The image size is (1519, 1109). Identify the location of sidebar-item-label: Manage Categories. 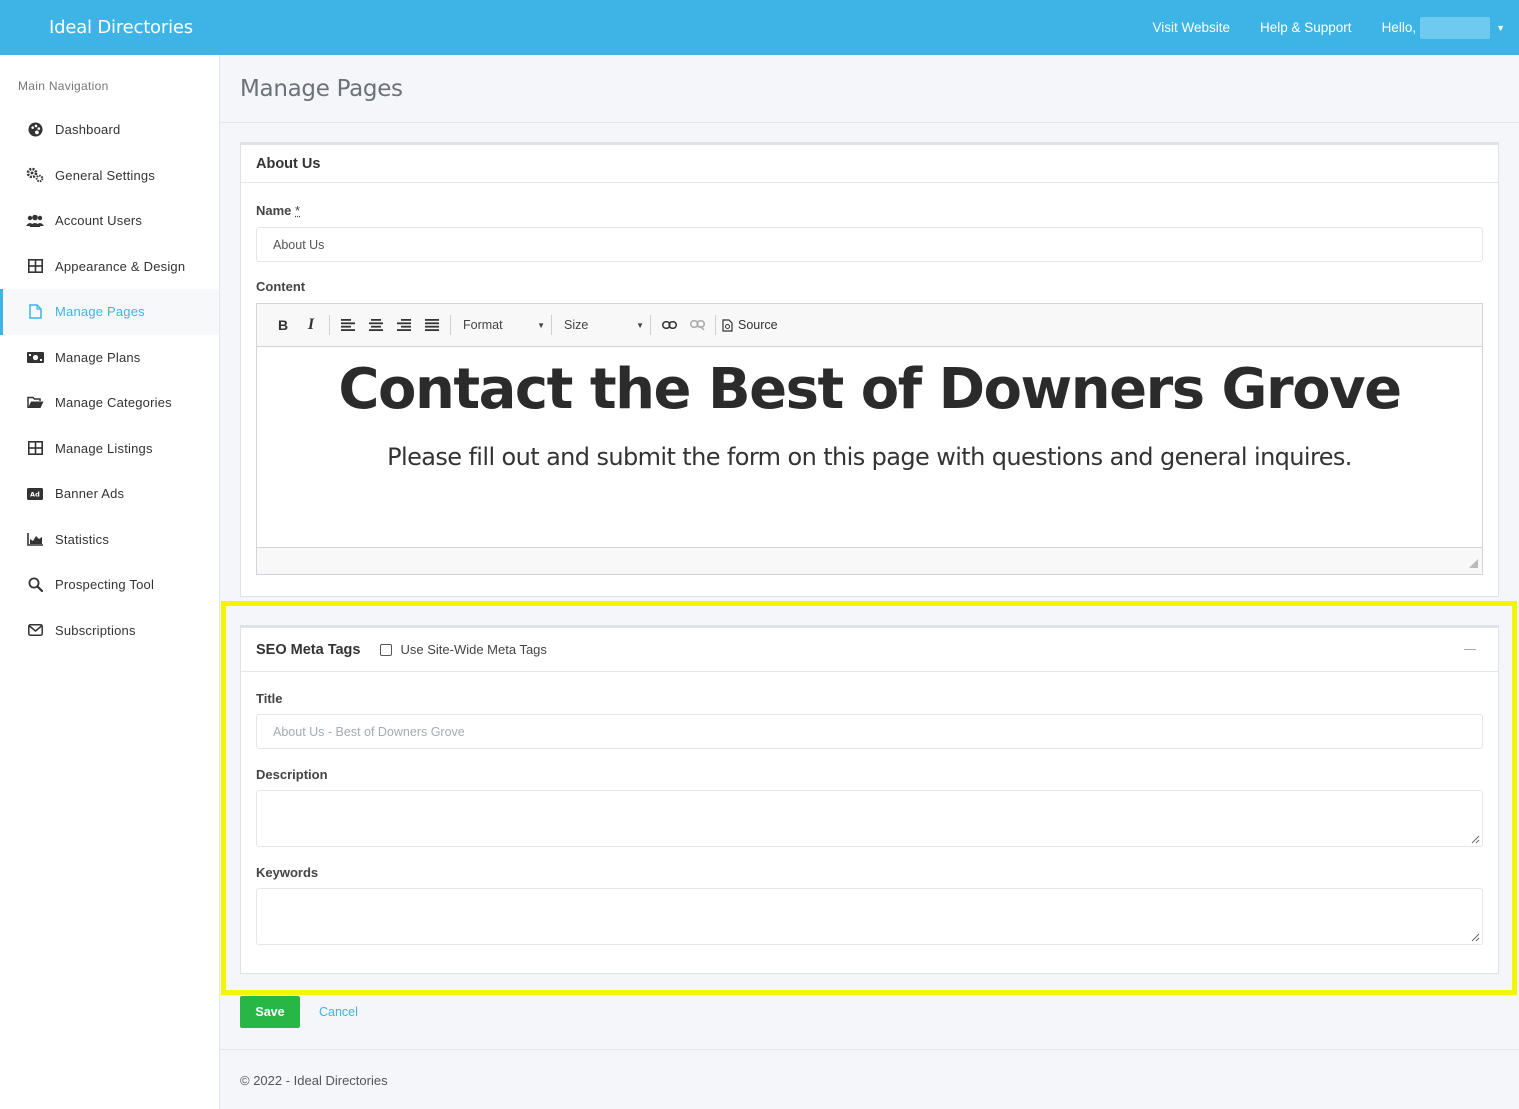
(113, 403).